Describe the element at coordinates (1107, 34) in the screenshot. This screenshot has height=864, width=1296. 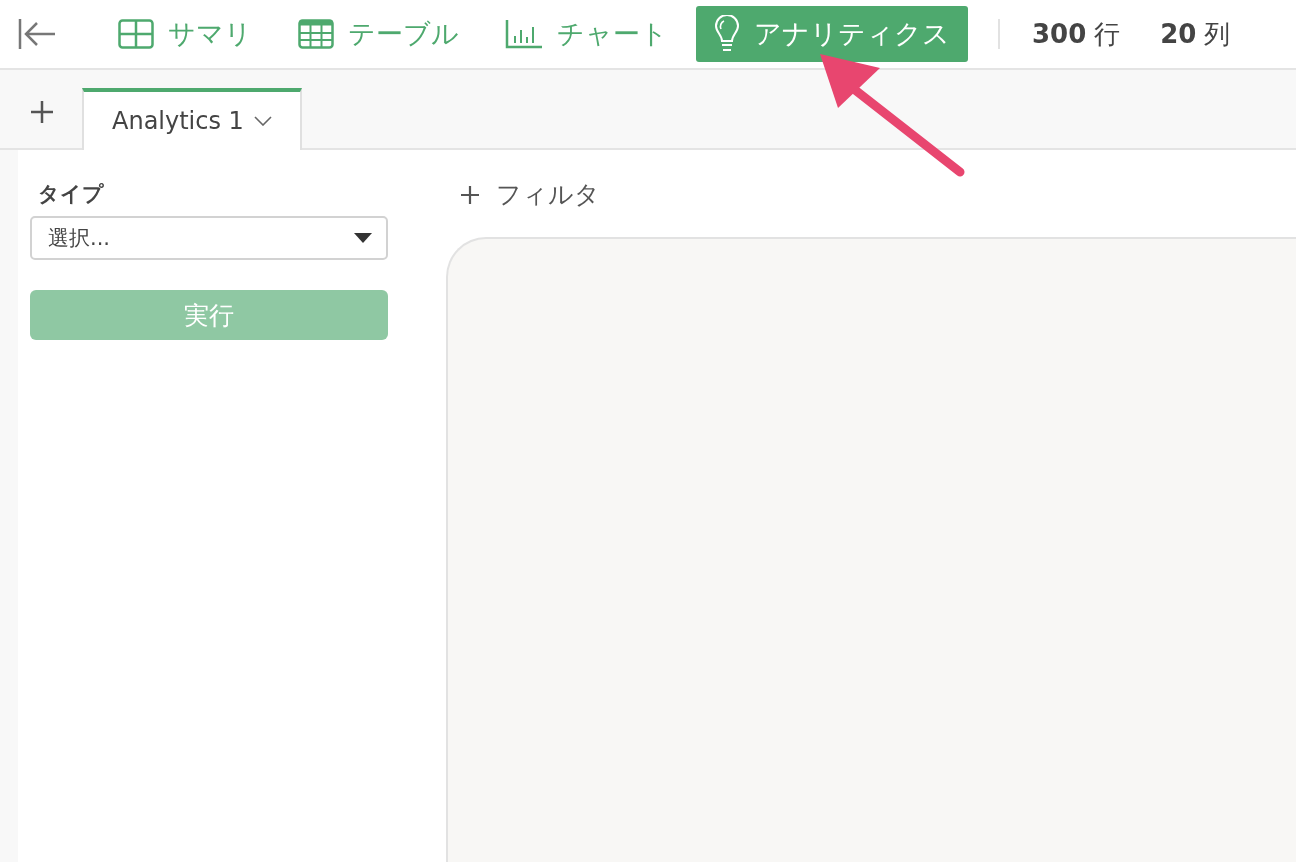
I see `row-unit: 行` at that location.